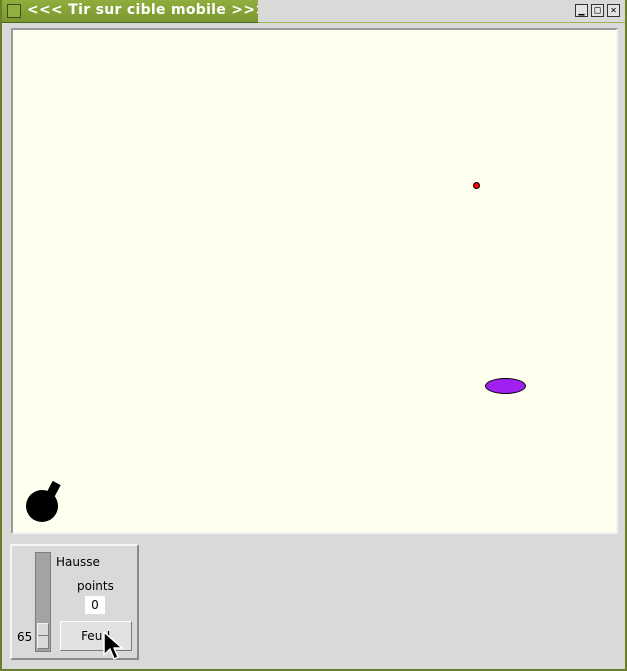 The width and height of the screenshot is (627, 671). I want to click on arrow-cursor-icon, so click(113, 645).